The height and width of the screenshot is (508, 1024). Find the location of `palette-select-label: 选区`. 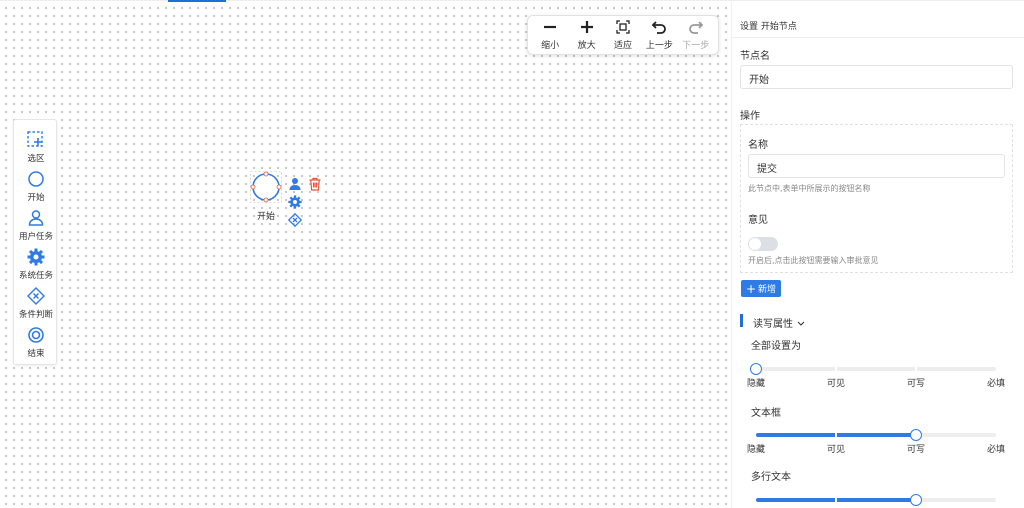

palette-select-label: 选区 is located at coordinates (36, 159).